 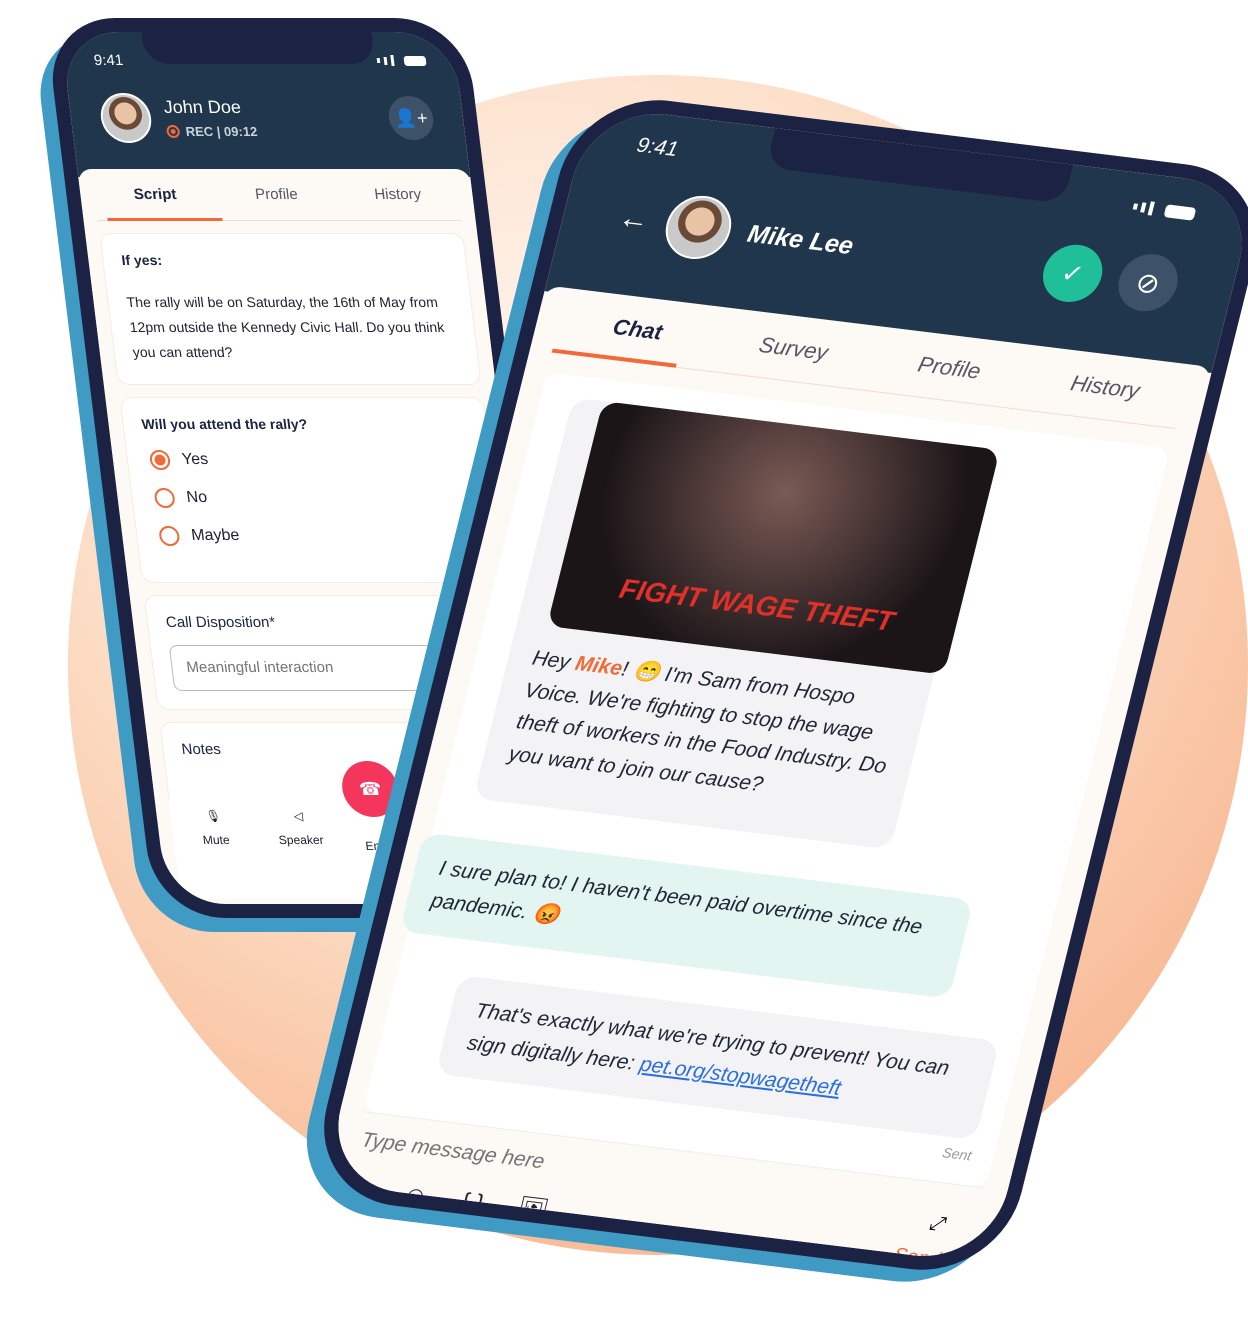 What do you see at coordinates (1072, 273) in the screenshot?
I see `confirm-check-button: ✓` at bounding box center [1072, 273].